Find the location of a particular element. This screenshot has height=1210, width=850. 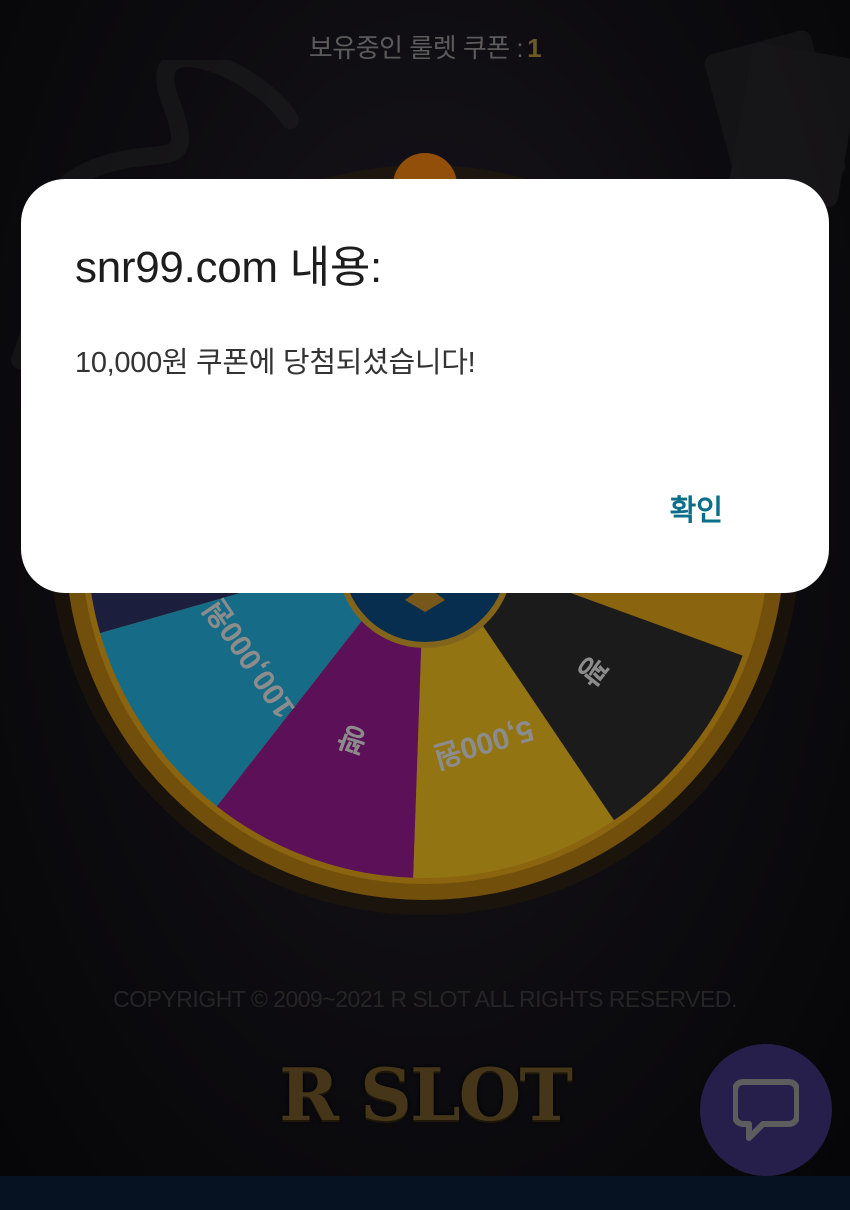

dialog-title: snr99.com 내용: is located at coordinates (228, 267).